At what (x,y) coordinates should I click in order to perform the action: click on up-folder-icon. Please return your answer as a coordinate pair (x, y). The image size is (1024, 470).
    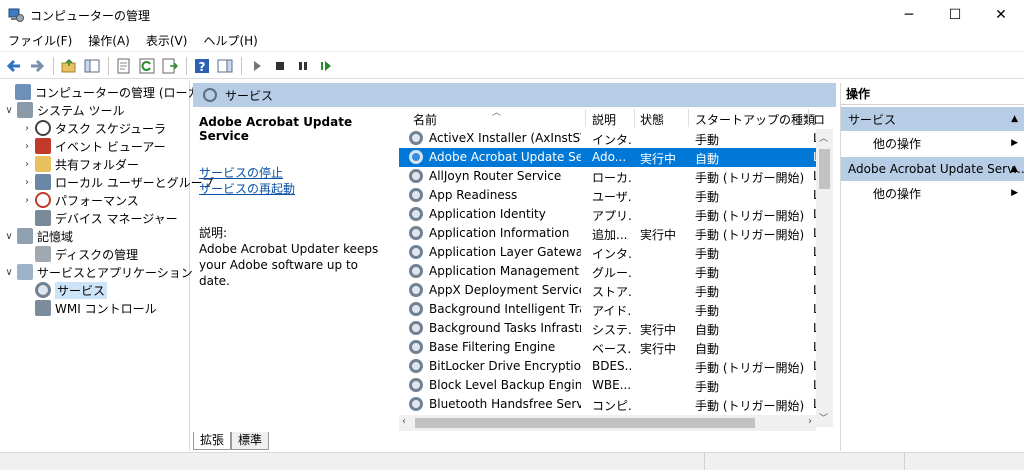
    Looking at the image, I should click on (69, 66).